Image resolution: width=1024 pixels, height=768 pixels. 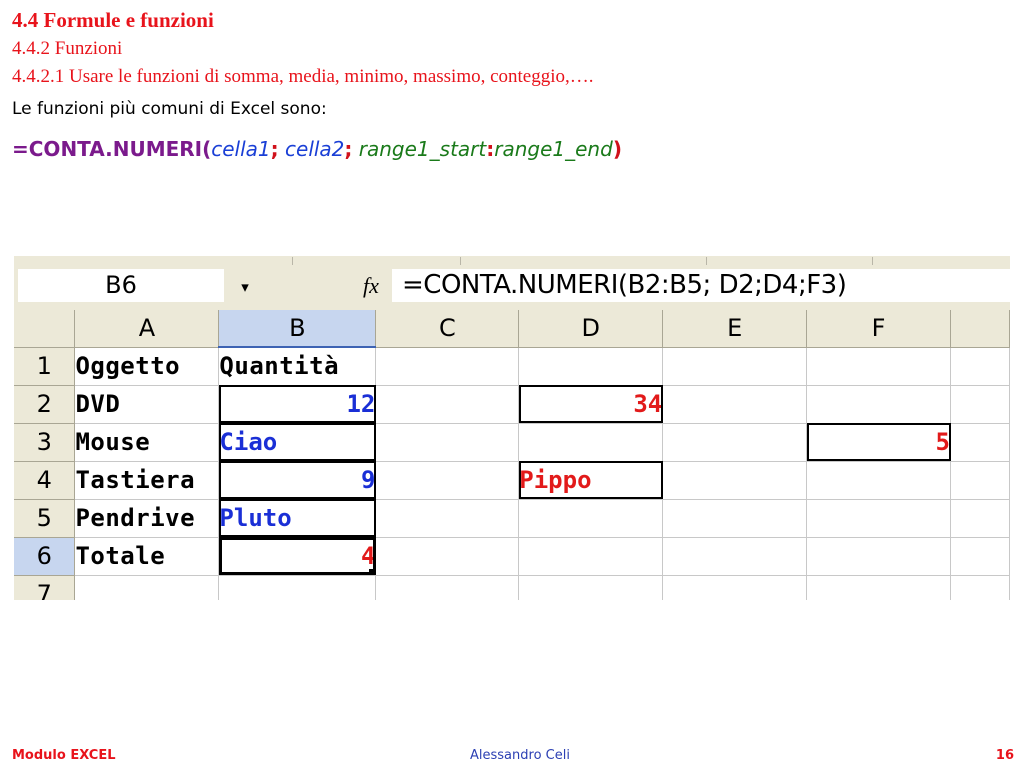 I want to click on cell-g5, so click(x=980, y=518).